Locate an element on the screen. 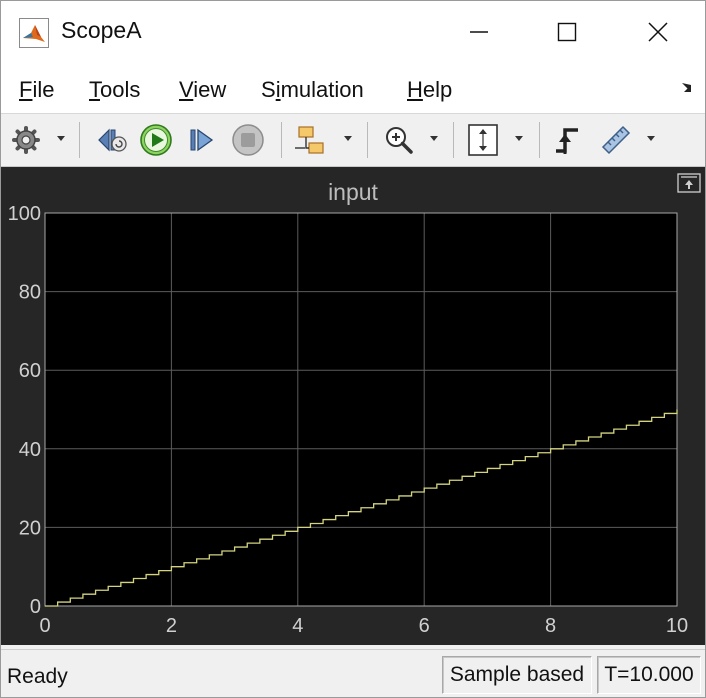 This screenshot has height=698, width=706. y-tick-label: 0 is located at coordinates (35, 607).